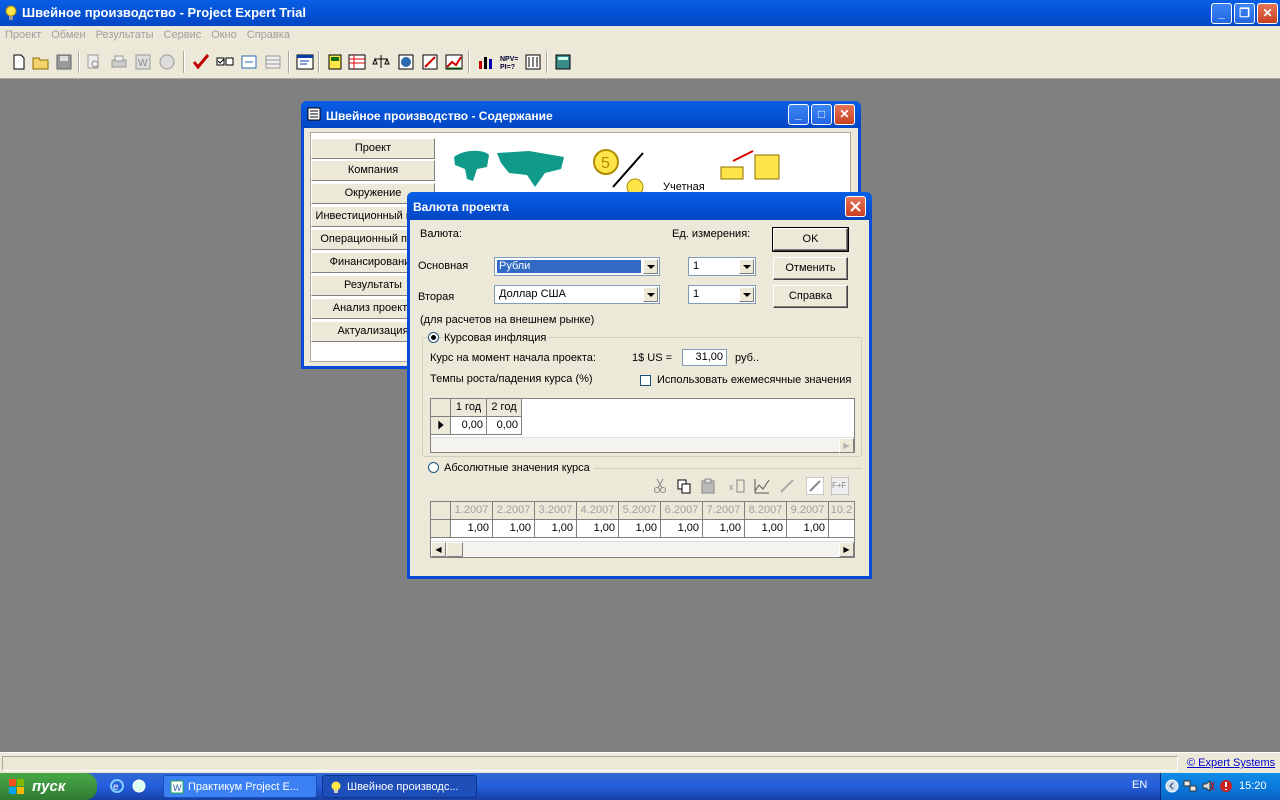 The image size is (1280, 800). Describe the element at coordinates (48, 786) in the screenshot. I see `start-button: пуск` at that location.